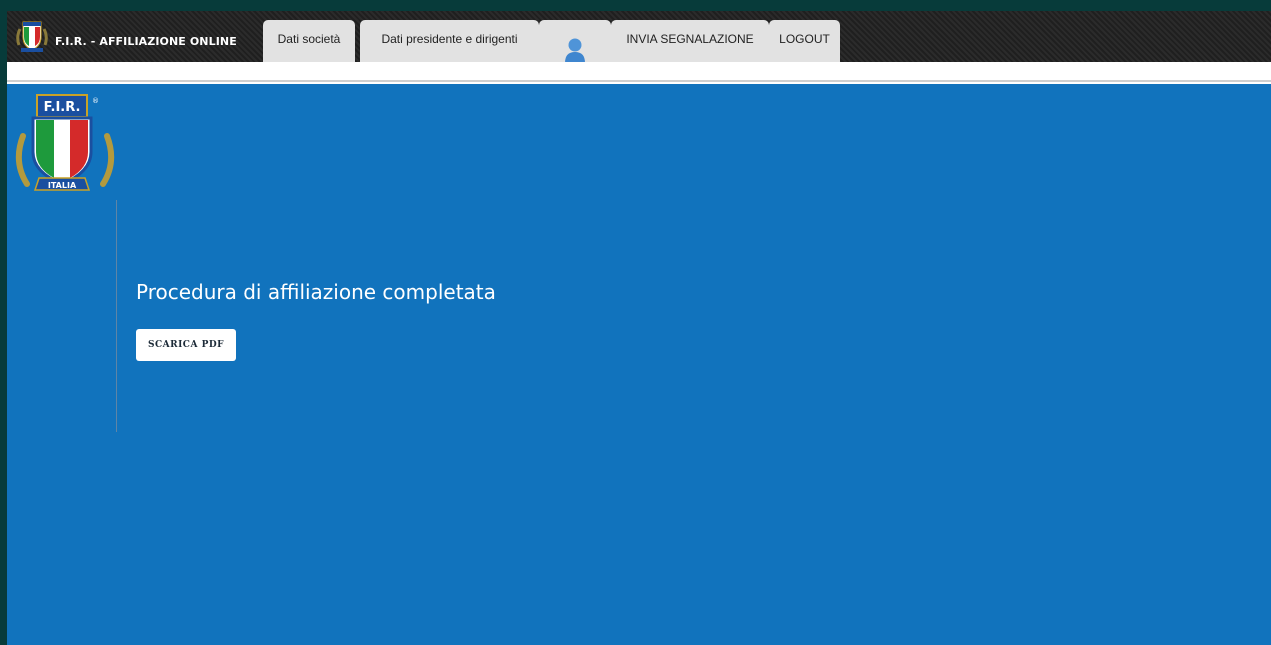 This screenshot has width=1271, height=645. Describe the element at coordinates (639, 72) in the screenshot. I see `header-spacer` at that location.